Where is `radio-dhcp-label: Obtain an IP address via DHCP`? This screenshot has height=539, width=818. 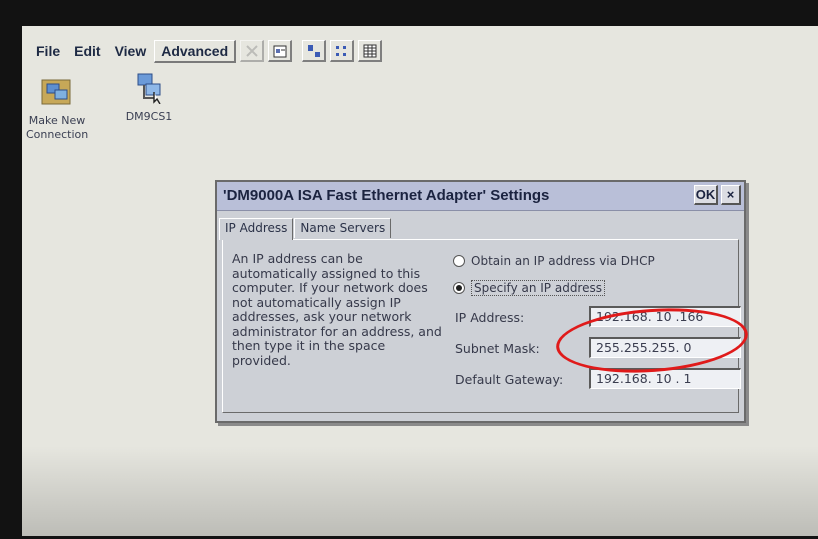
radio-dhcp-label: Obtain an IP address via DHCP is located at coordinates (563, 261).